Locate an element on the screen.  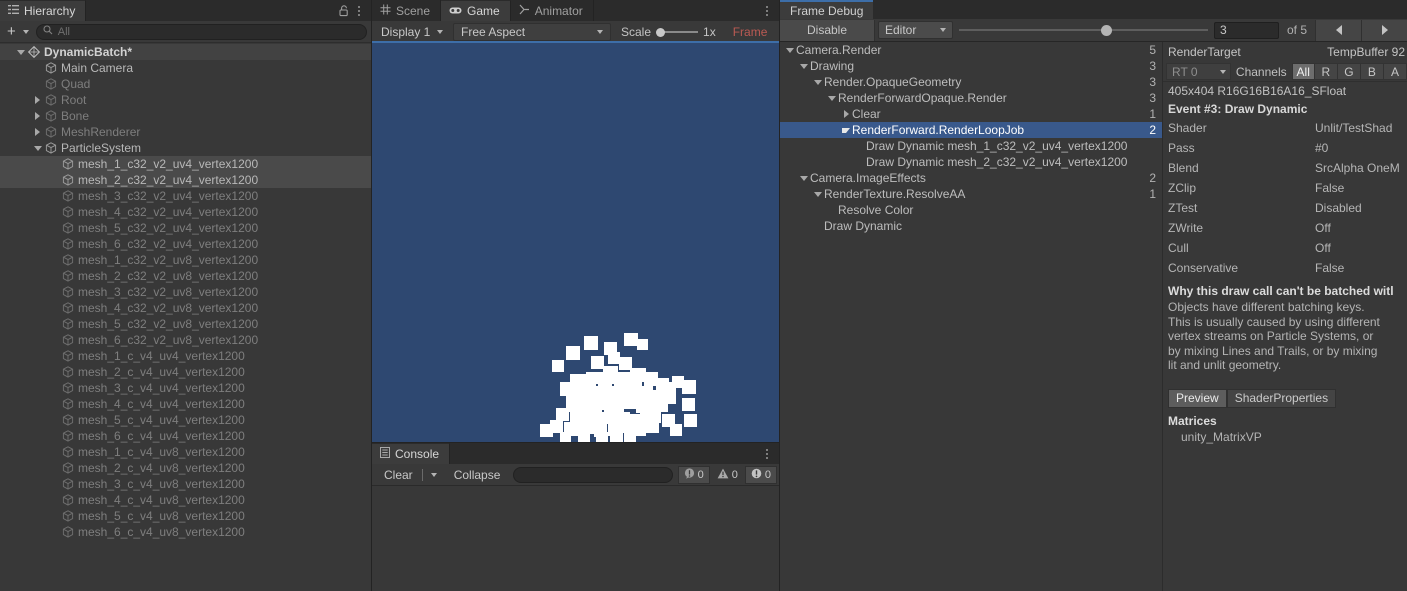
clear-button: Clear is located at coordinates (398, 475).